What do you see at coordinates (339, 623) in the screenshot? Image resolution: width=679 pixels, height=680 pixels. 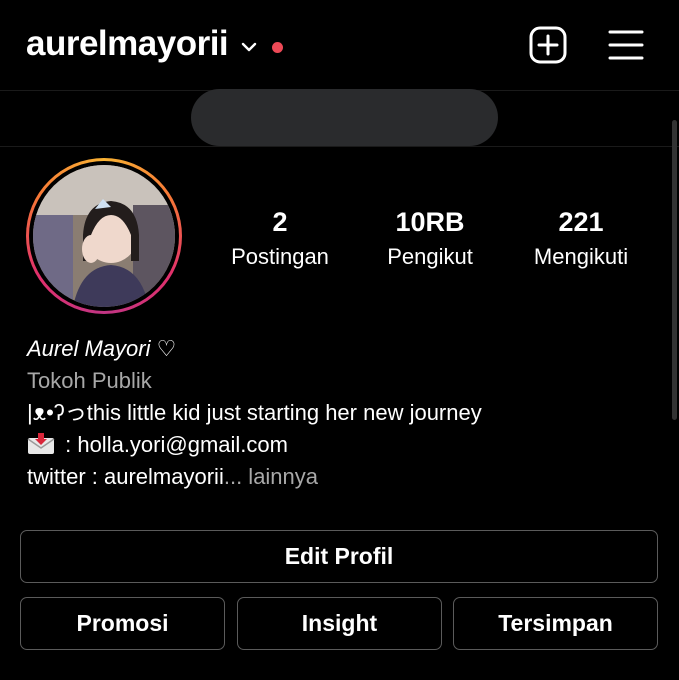 I see `insight-button: Insight` at bounding box center [339, 623].